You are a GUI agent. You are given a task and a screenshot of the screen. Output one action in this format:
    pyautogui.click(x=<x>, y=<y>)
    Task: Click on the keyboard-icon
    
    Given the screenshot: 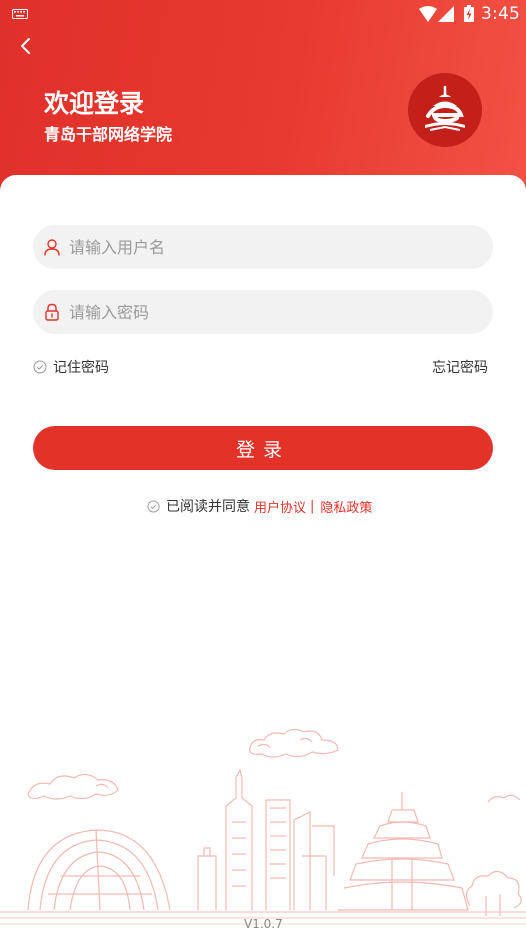 What is the action you would take?
    pyautogui.click(x=20, y=14)
    